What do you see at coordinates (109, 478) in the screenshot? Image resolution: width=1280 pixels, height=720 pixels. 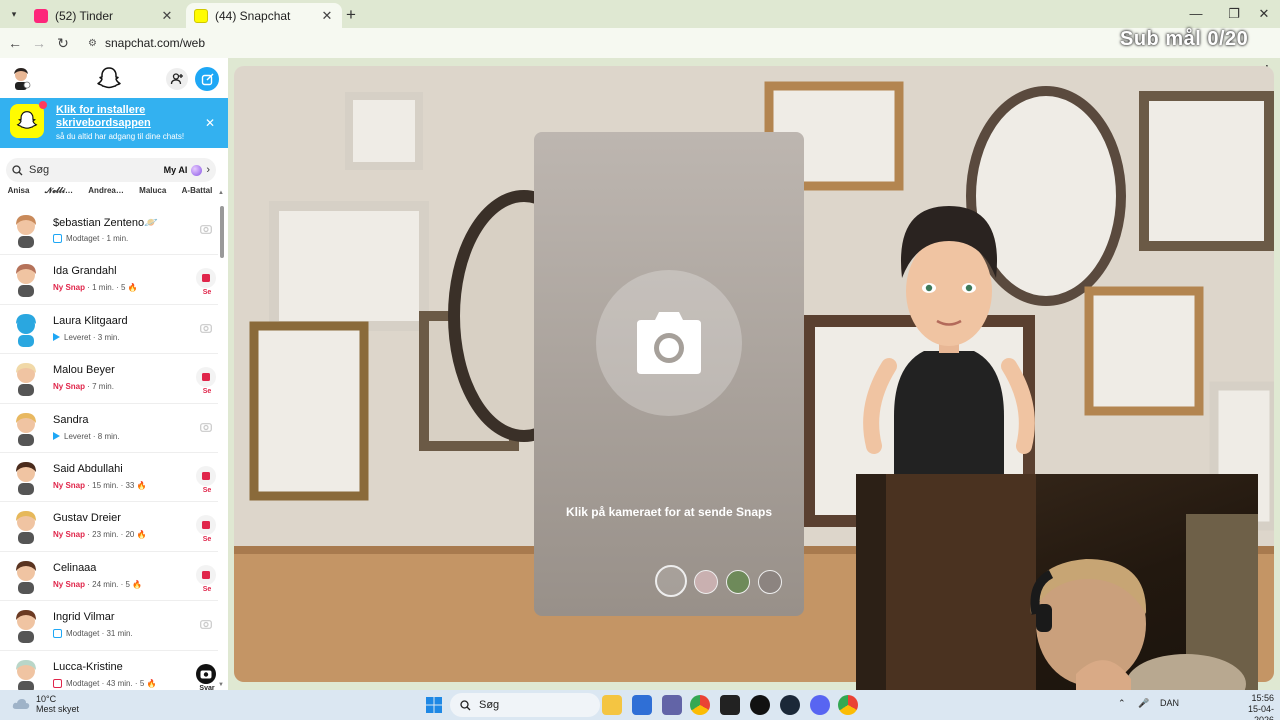 I see `chat-row: Said Abdullahi Ny Snap · 15 min. · 33 🔥 Se` at bounding box center [109, 478].